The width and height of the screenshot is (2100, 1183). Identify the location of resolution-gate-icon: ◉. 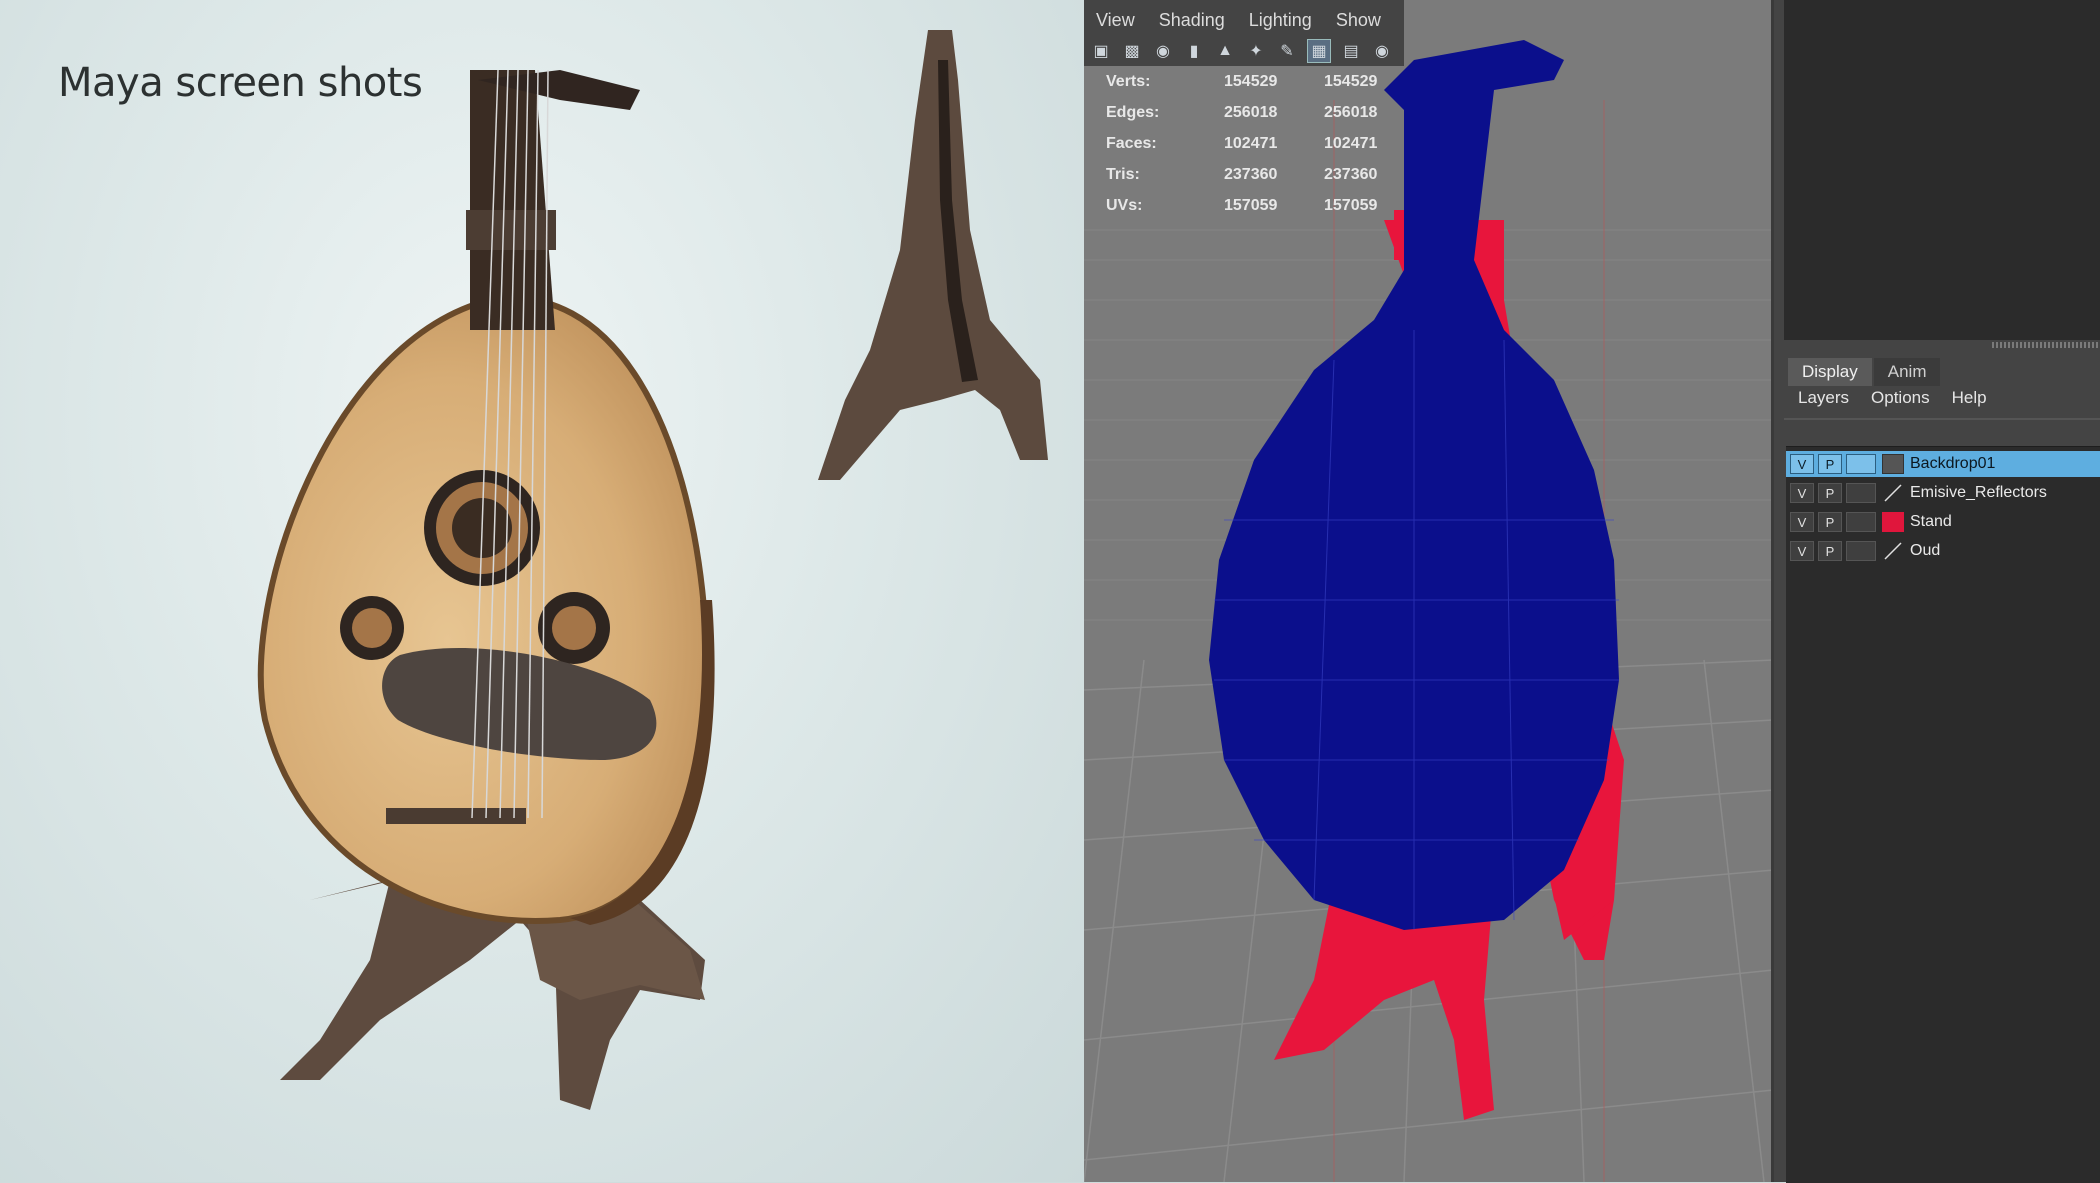
(1382, 51).